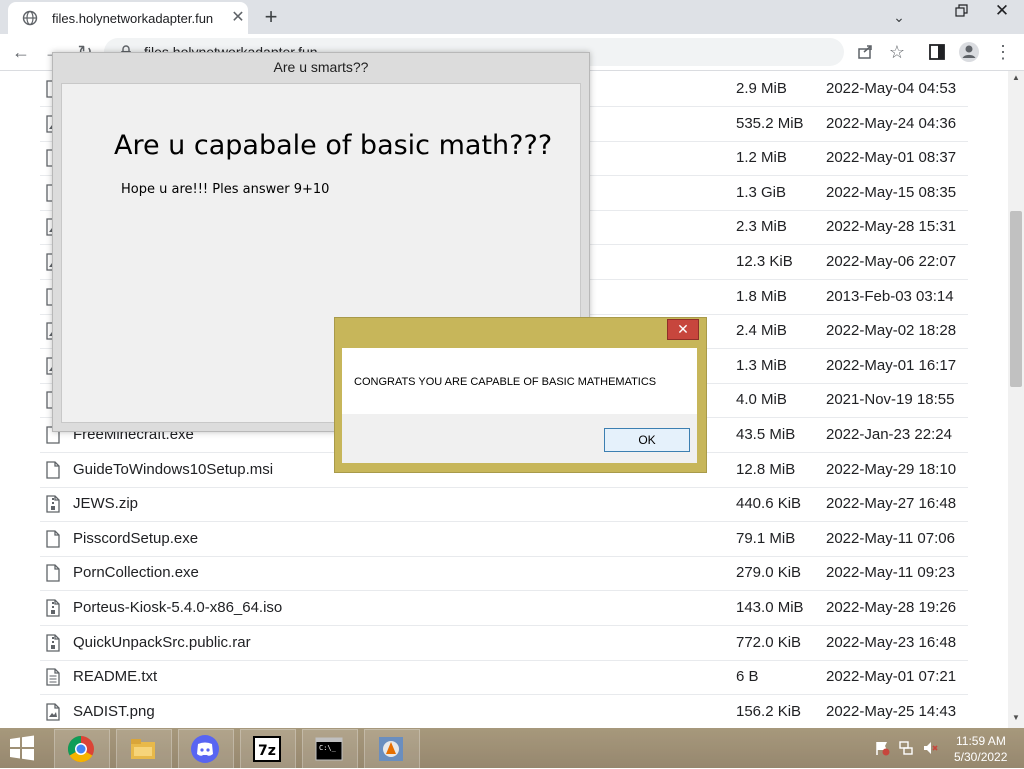  Describe the element at coordinates (981, 741) in the screenshot. I see `clock-time: 11:59 AM` at that location.